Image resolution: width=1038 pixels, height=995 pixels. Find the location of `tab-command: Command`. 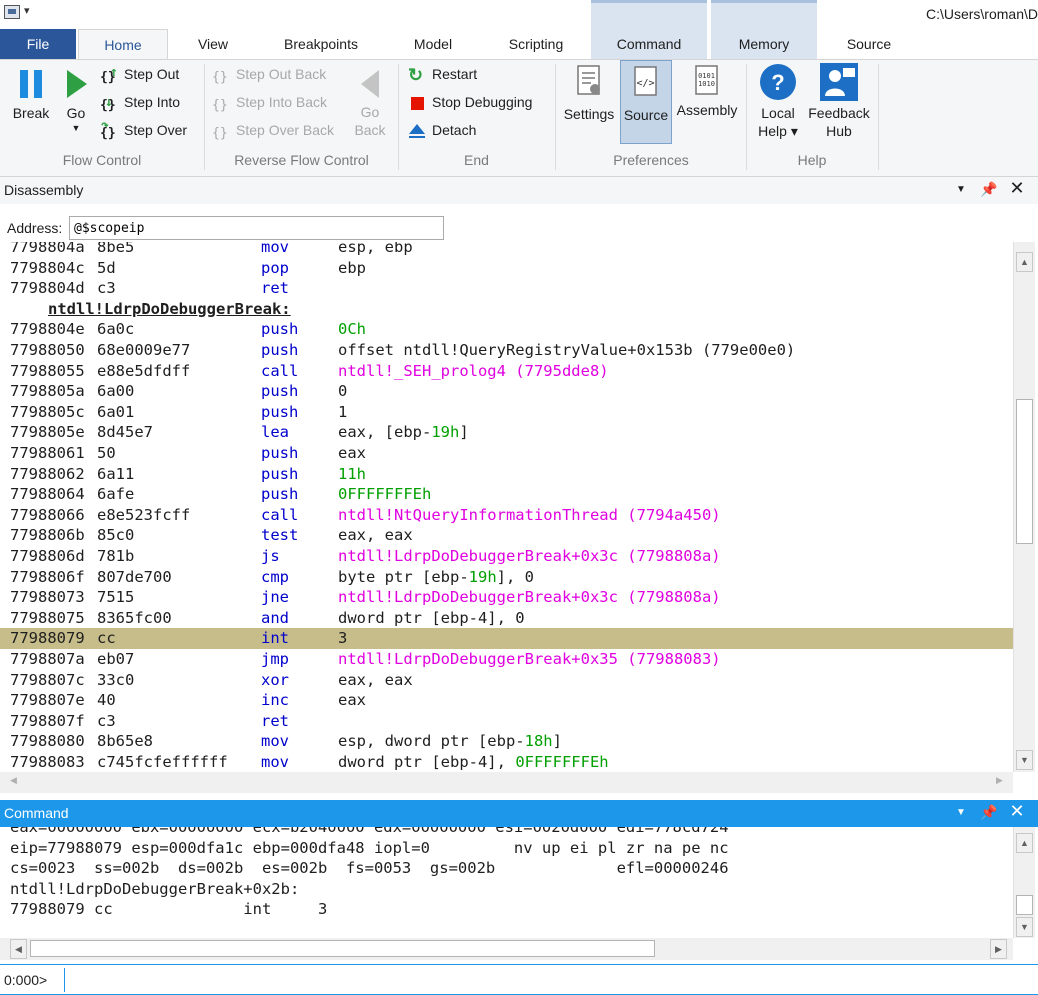

tab-command: Command is located at coordinates (649, 44).